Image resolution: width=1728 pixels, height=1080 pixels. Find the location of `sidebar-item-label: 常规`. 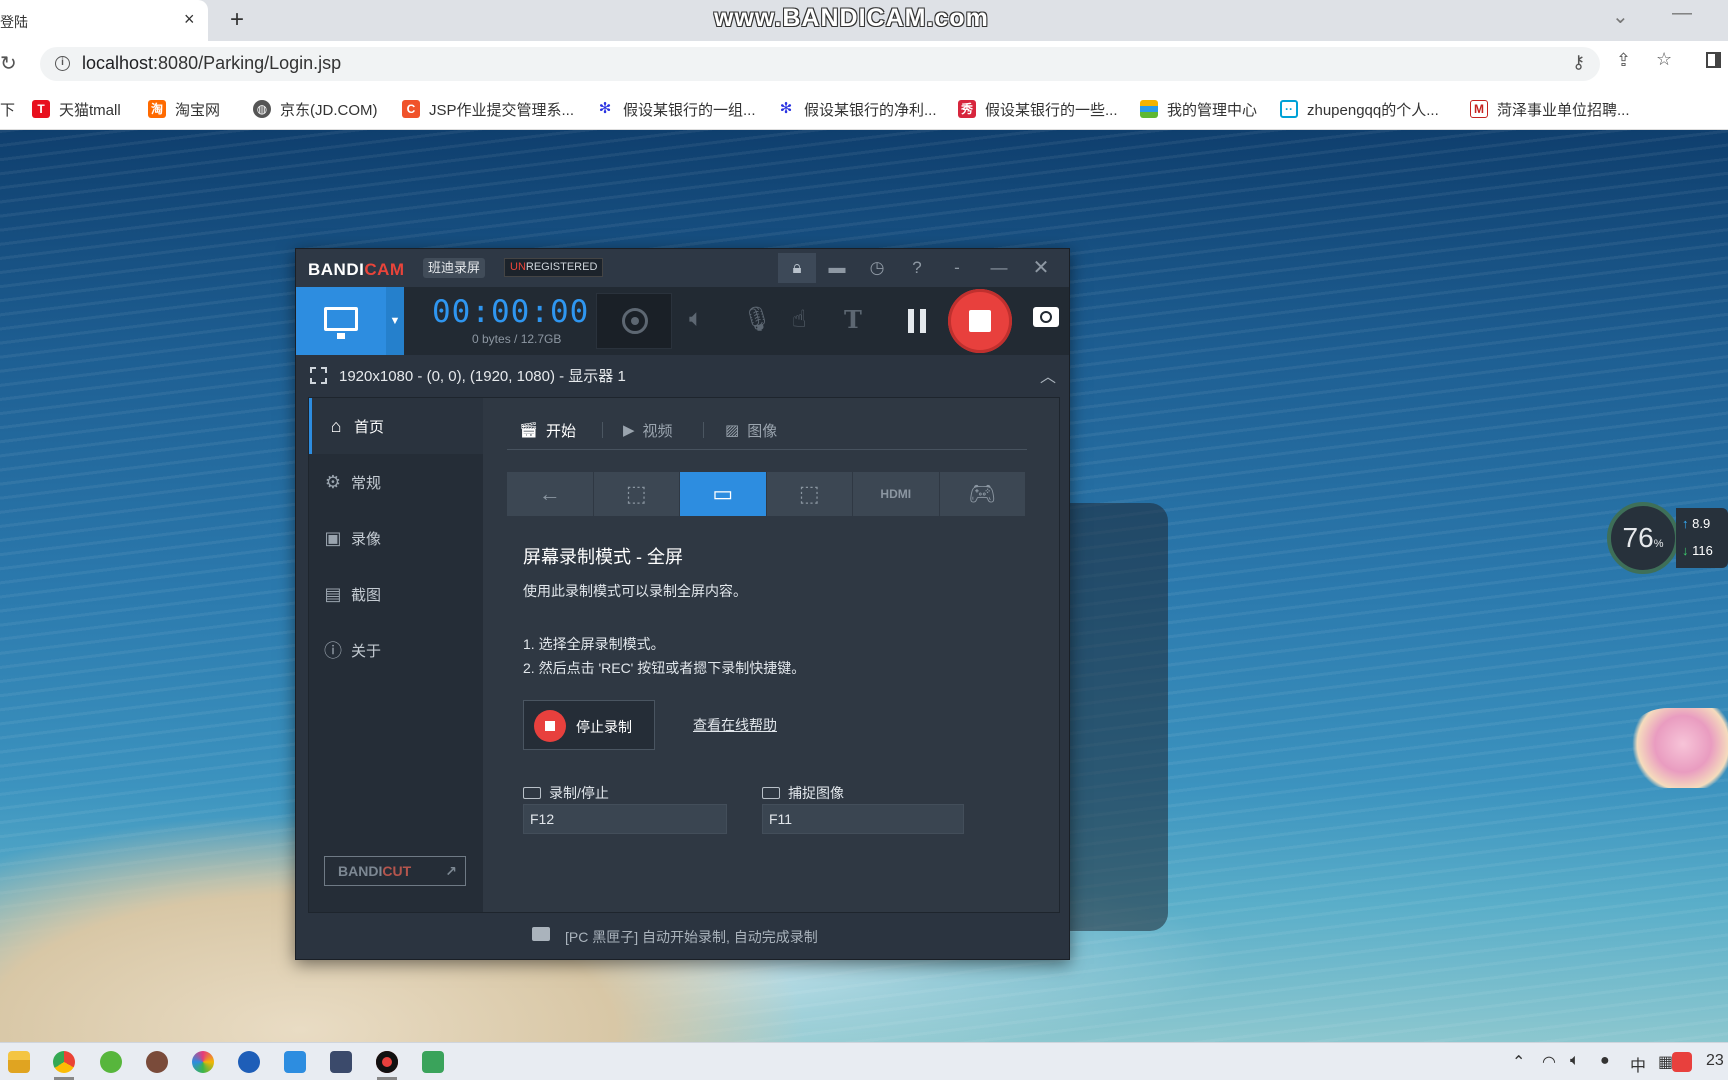

sidebar-item-label: 常规 is located at coordinates (366, 483).